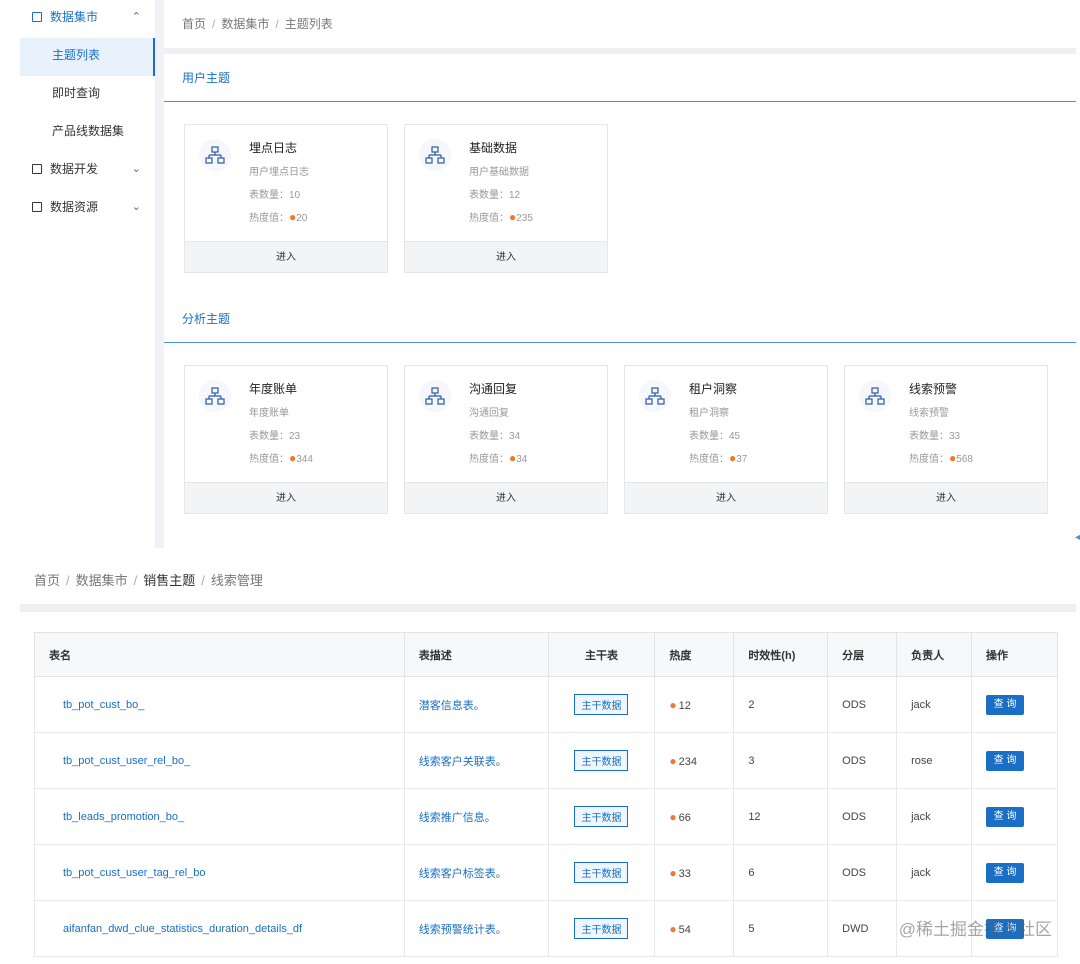 This screenshot has width=1080, height=964. Describe the element at coordinates (87, 95) in the screenshot. I see `sidebar-subitem-instant-query: 即时查询` at that location.